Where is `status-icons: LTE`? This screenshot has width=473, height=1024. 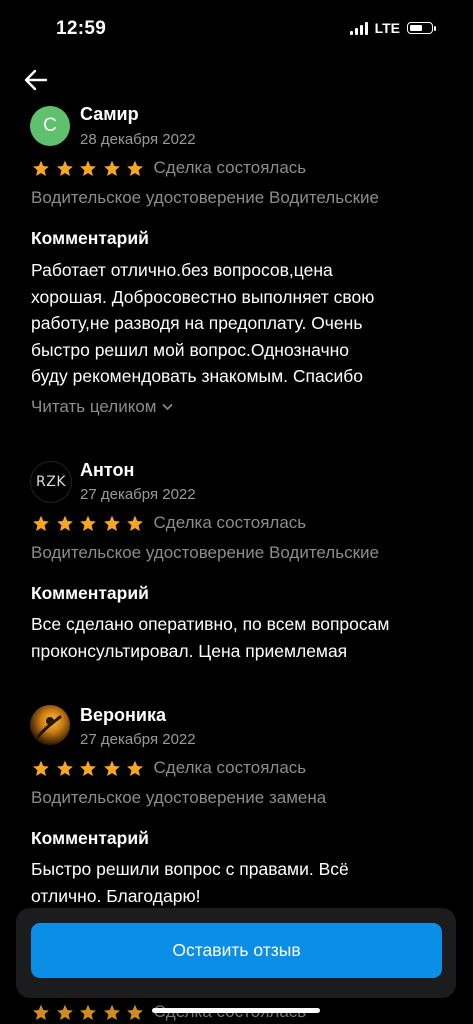 status-icons: LTE is located at coordinates (392, 28).